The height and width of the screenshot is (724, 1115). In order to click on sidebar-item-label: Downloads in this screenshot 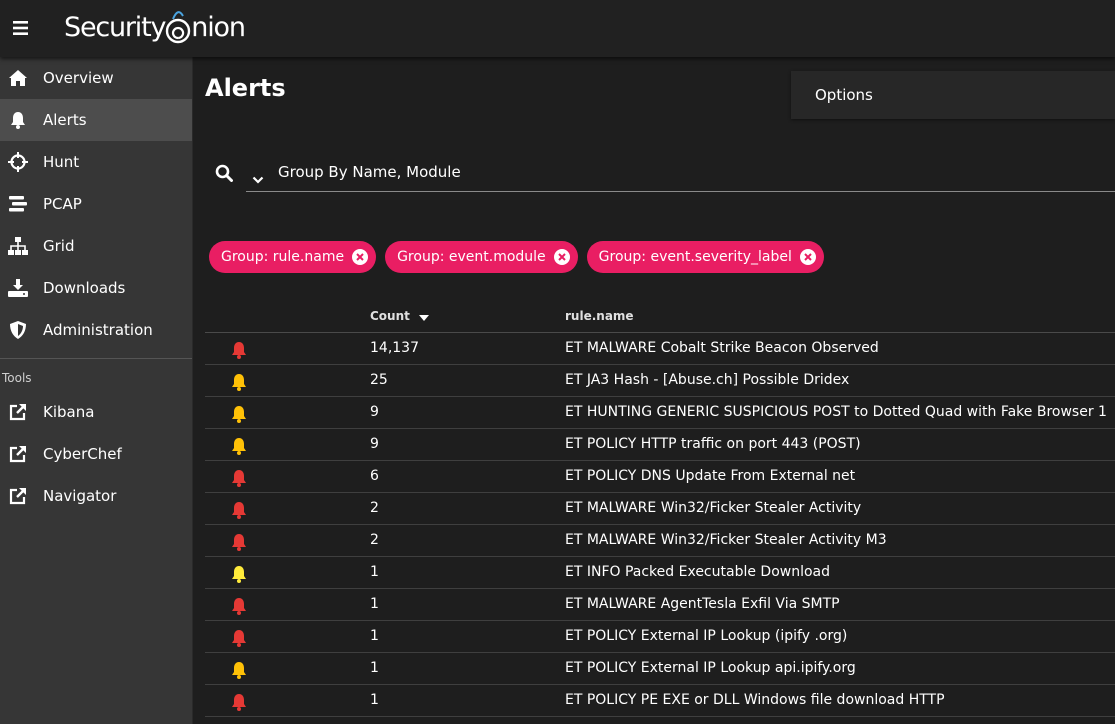, I will do `click(84, 288)`.